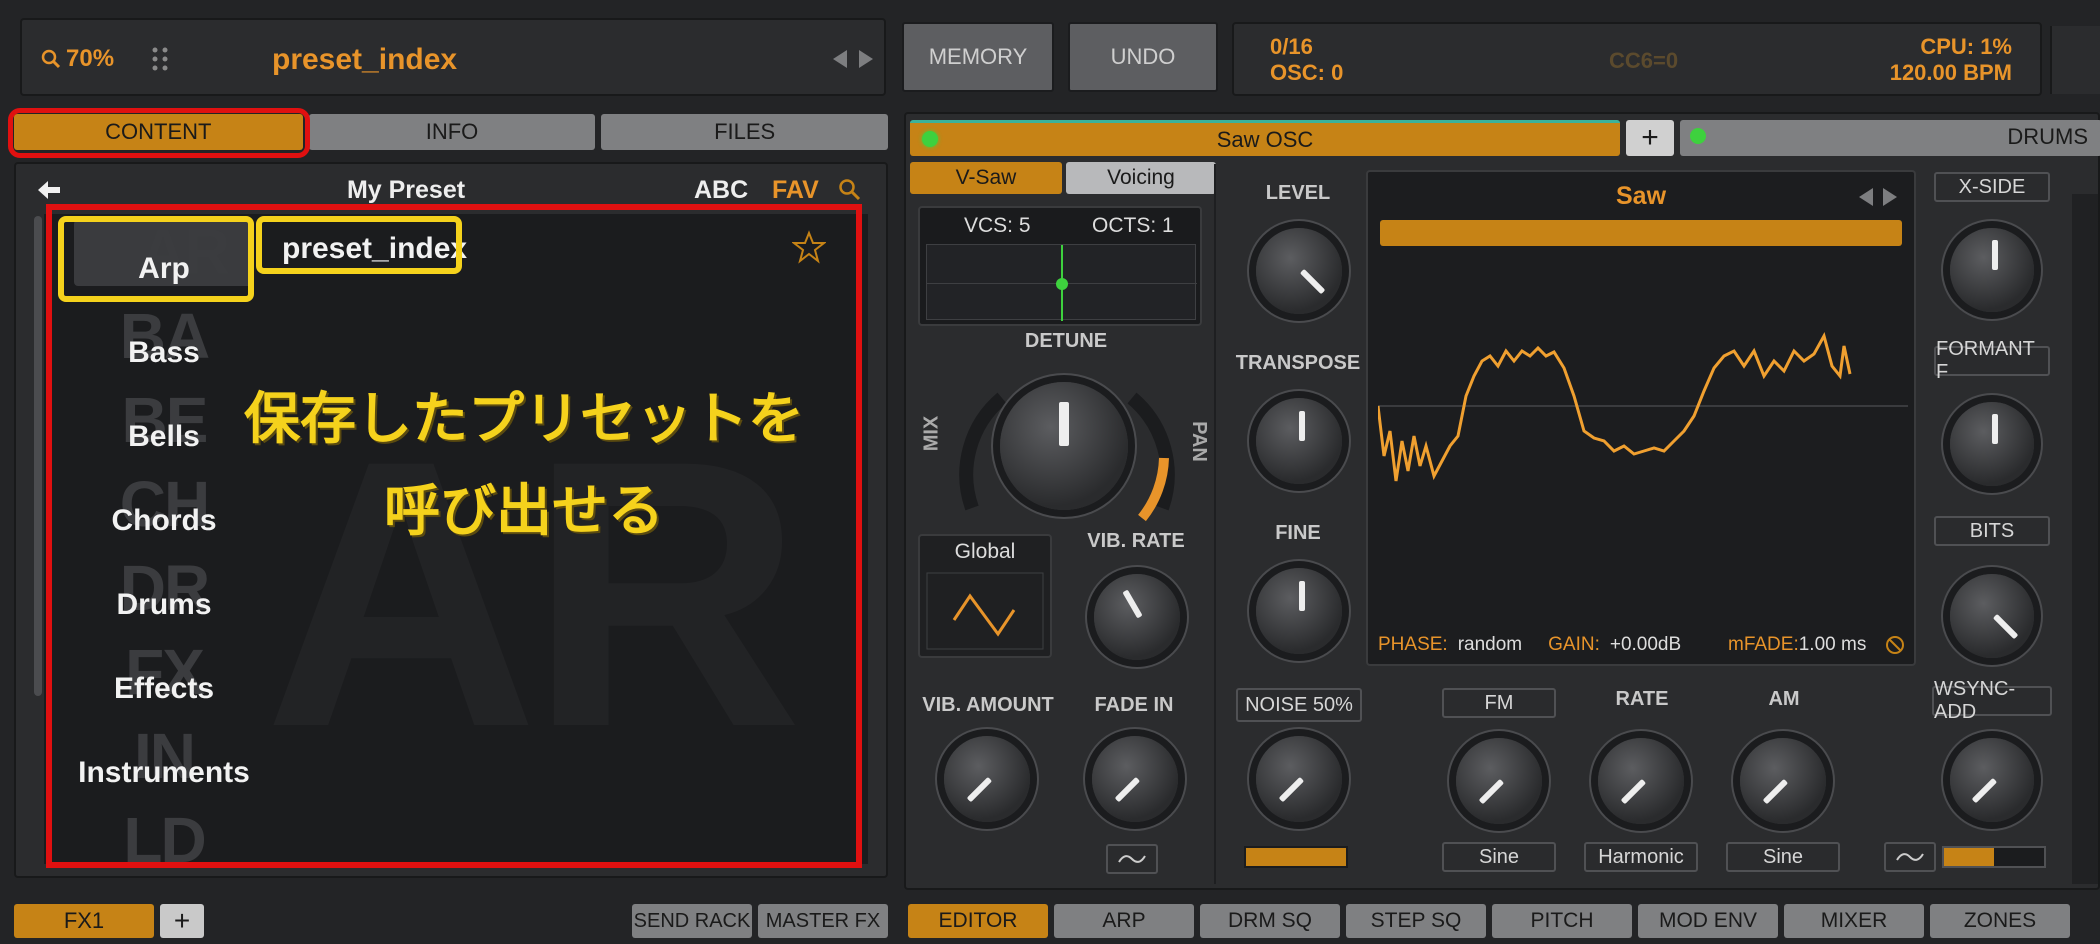 The image size is (2100, 944). What do you see at coordinates (1296, 857) in the screenshot?
I see `noise-level-bar` at bounding box center [1296, 857].